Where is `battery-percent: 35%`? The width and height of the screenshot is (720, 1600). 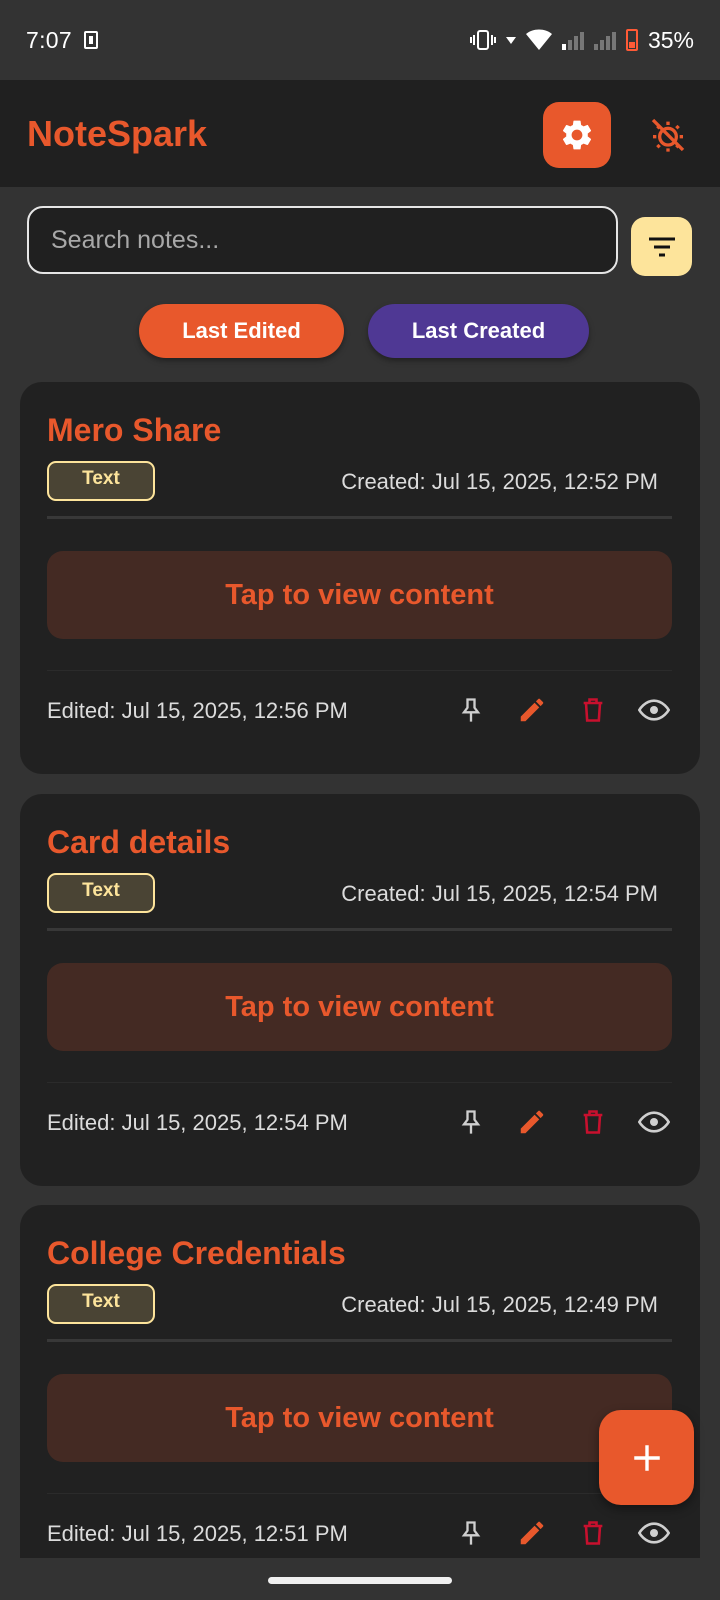 battery-percent: 35% is located at coordinates (670, 39).